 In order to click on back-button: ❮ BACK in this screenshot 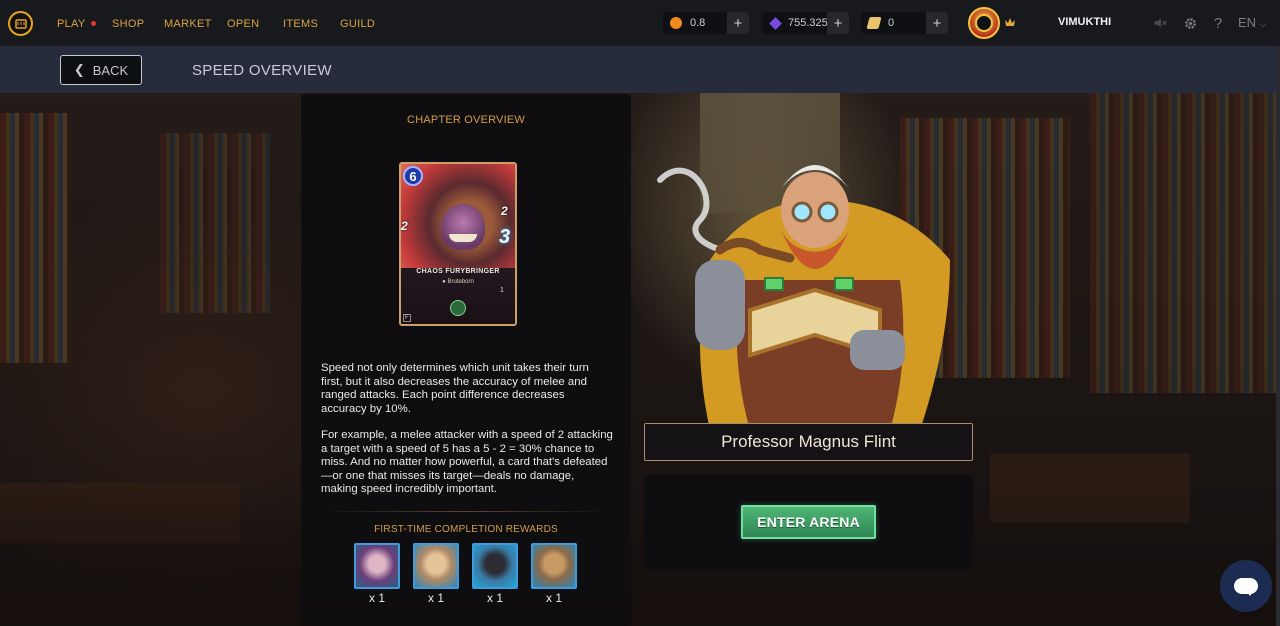, I will do `click(101, 70)`.